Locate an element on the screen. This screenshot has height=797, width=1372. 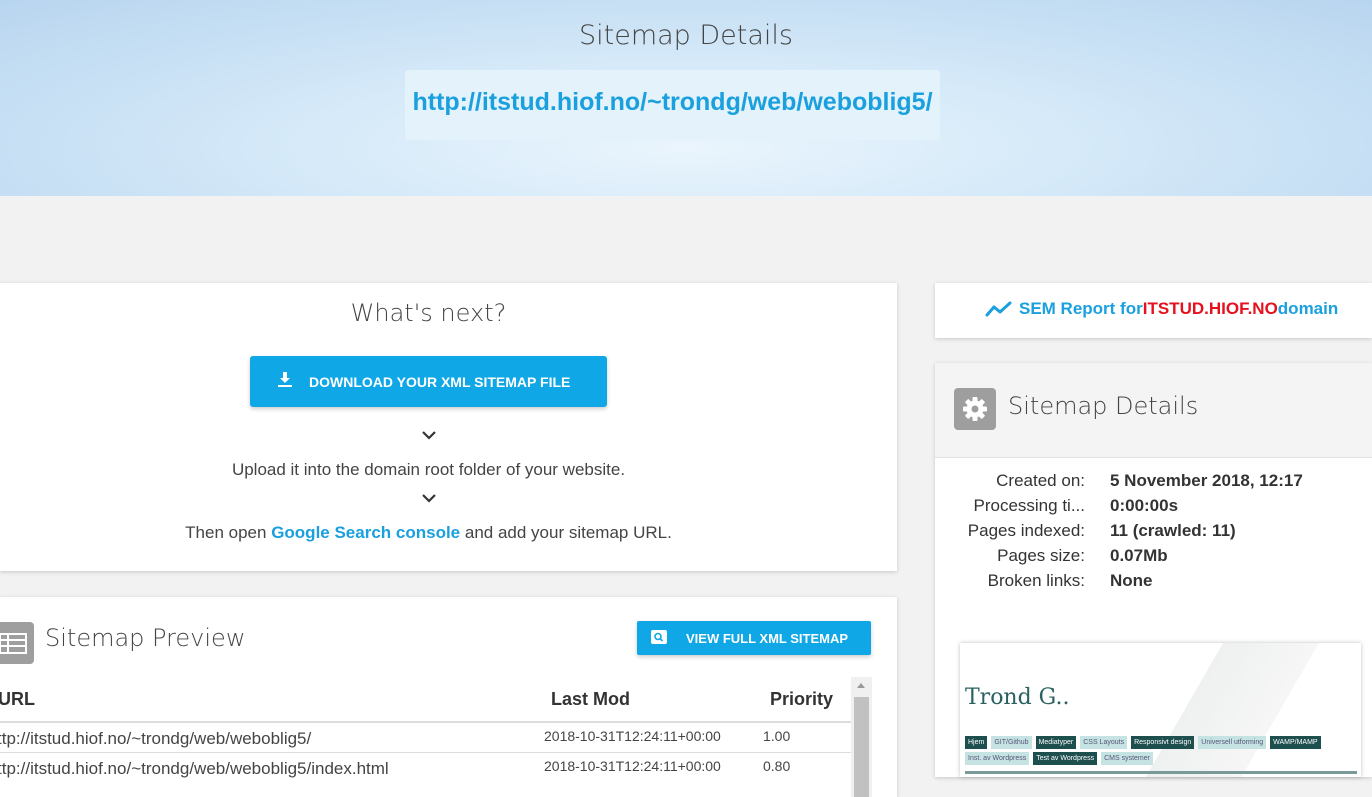
download-sitemap-label: Download your XML sitemap file is located at coordinates (440, 381).